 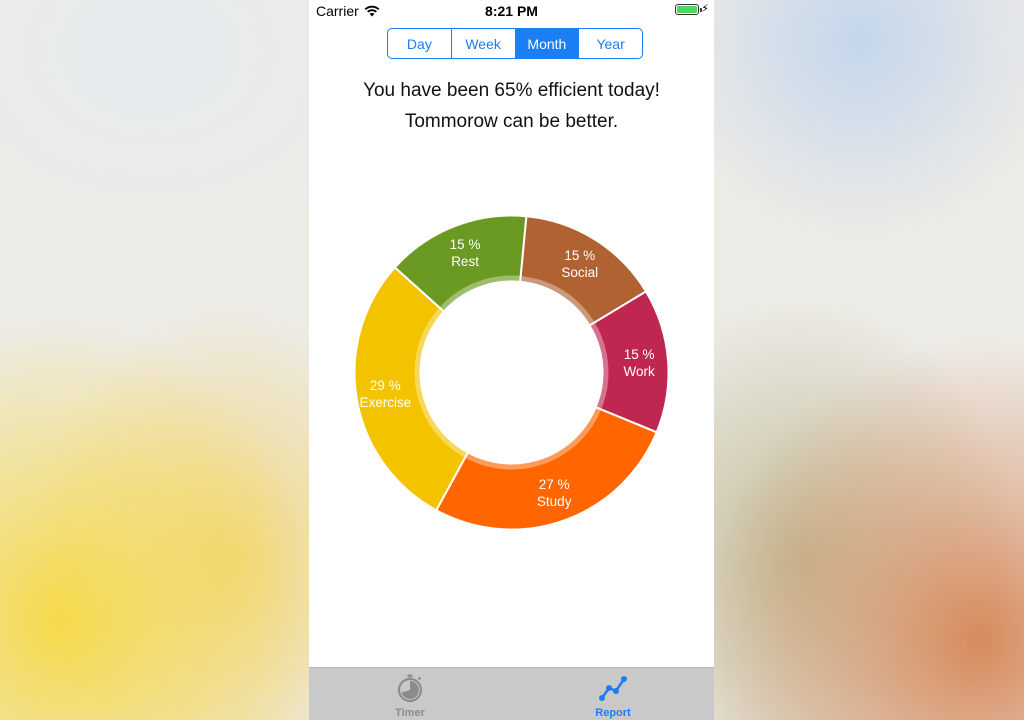 What do you see at coordinates (465, 244) in the screenshot?
I see `slice-percent-label-rest: 15 %` at bounding box center [465, 244].